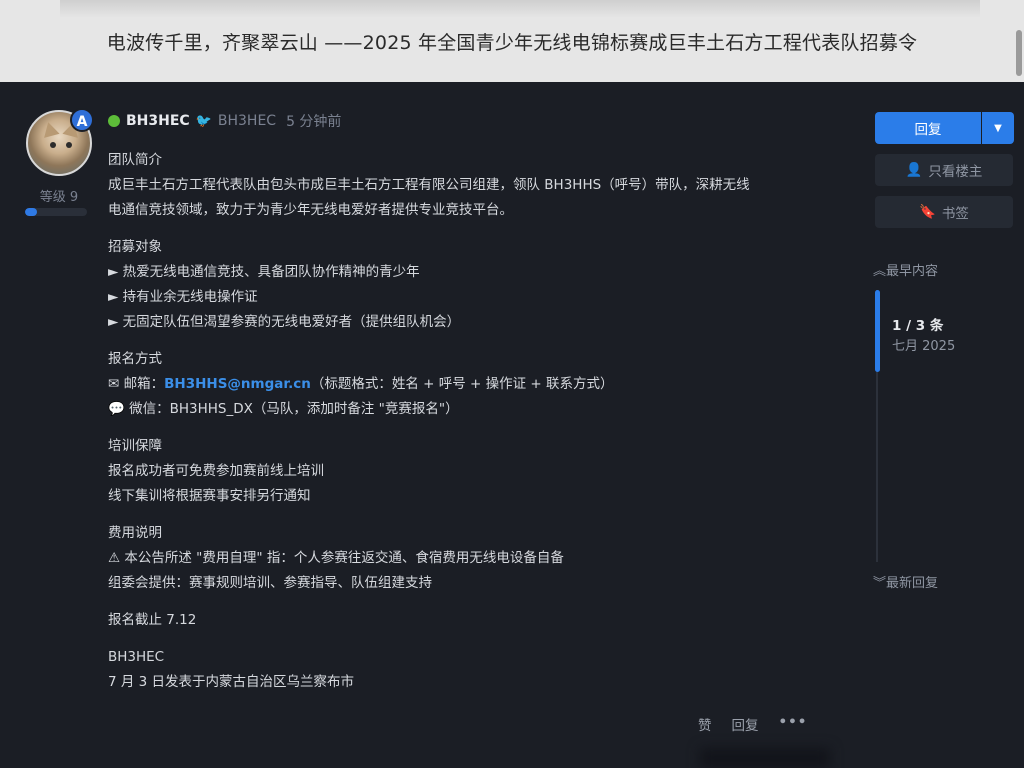  Describe the element at coordinates (880, 271) in the screenshot. I see `chevrons-up-icon: ︽` at that location.